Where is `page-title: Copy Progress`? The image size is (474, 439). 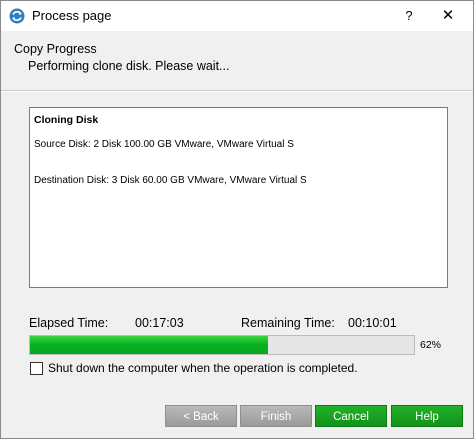
page-title: Copy Progress is located at coordinates (55, 49).